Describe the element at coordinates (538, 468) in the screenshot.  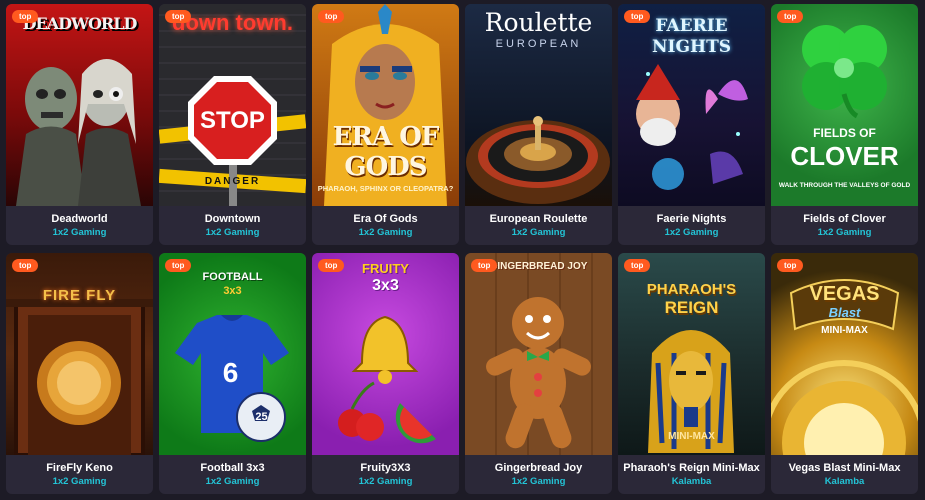
I see `game-title: Gingerbread Joy` at that location.